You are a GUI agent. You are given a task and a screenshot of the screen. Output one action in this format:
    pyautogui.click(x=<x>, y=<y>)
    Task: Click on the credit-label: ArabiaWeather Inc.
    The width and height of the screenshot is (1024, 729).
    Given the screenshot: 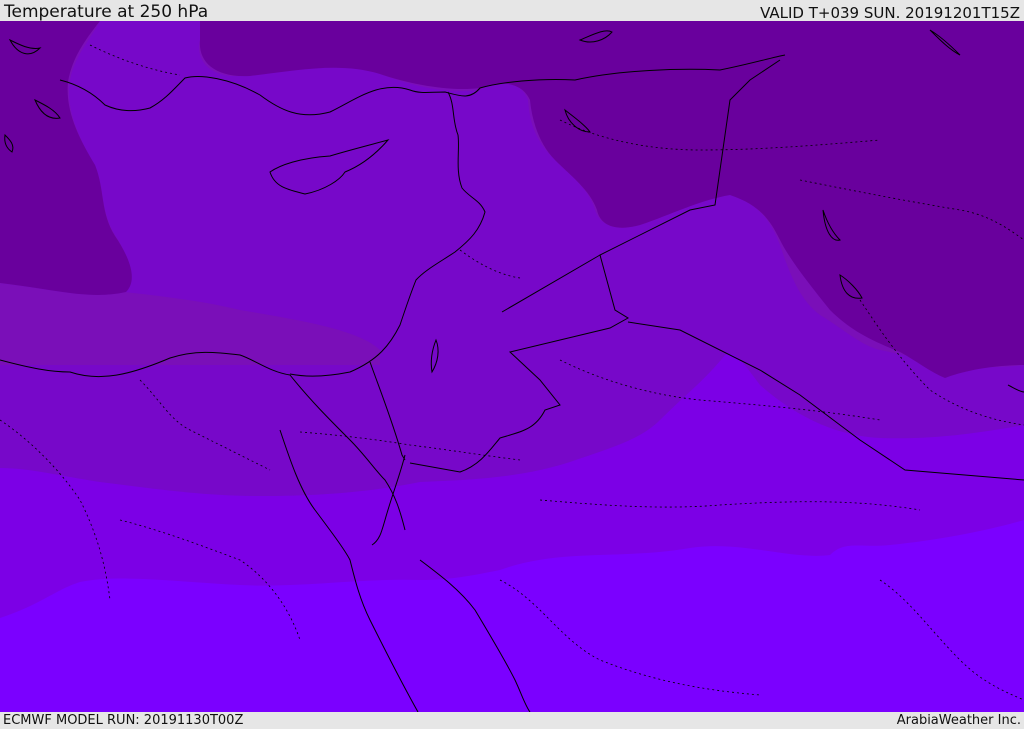 What is the action you would take?
    pyautogui.click(x=958, y=720)
    